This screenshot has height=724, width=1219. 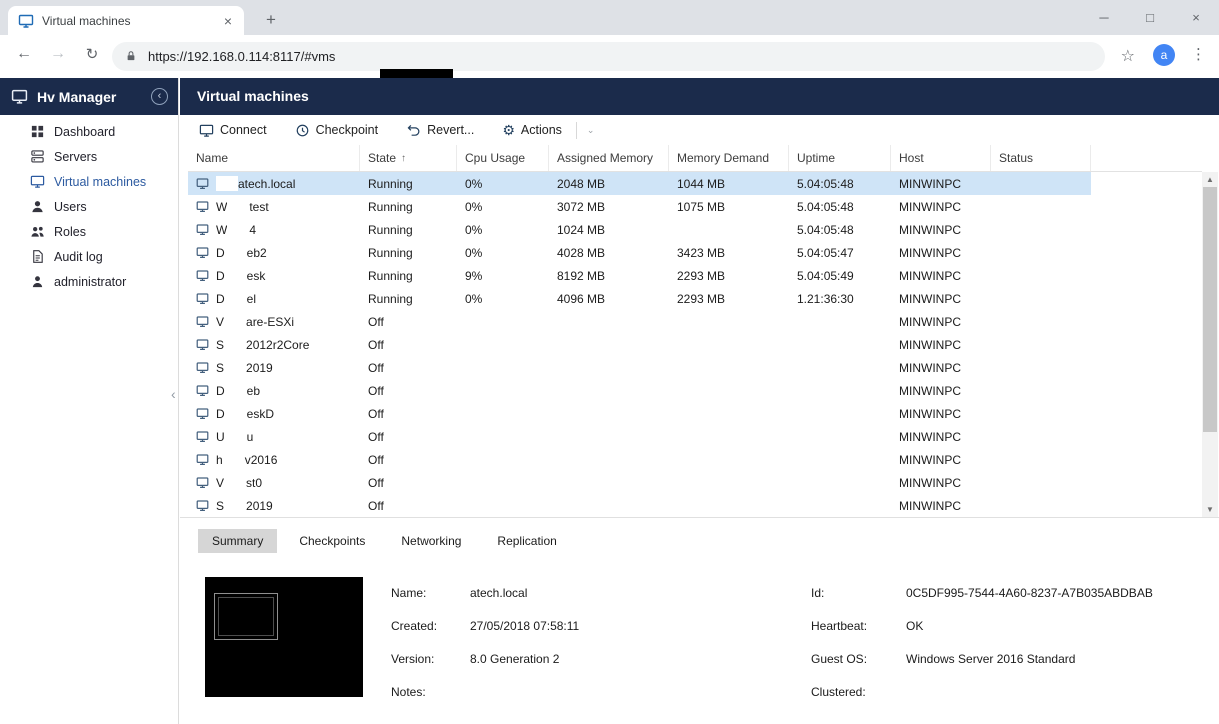 What do you see at coordinates (89, 206) in the screenshot?
I see `sidebar-item-users: Users` at bounding box center [89, 206].